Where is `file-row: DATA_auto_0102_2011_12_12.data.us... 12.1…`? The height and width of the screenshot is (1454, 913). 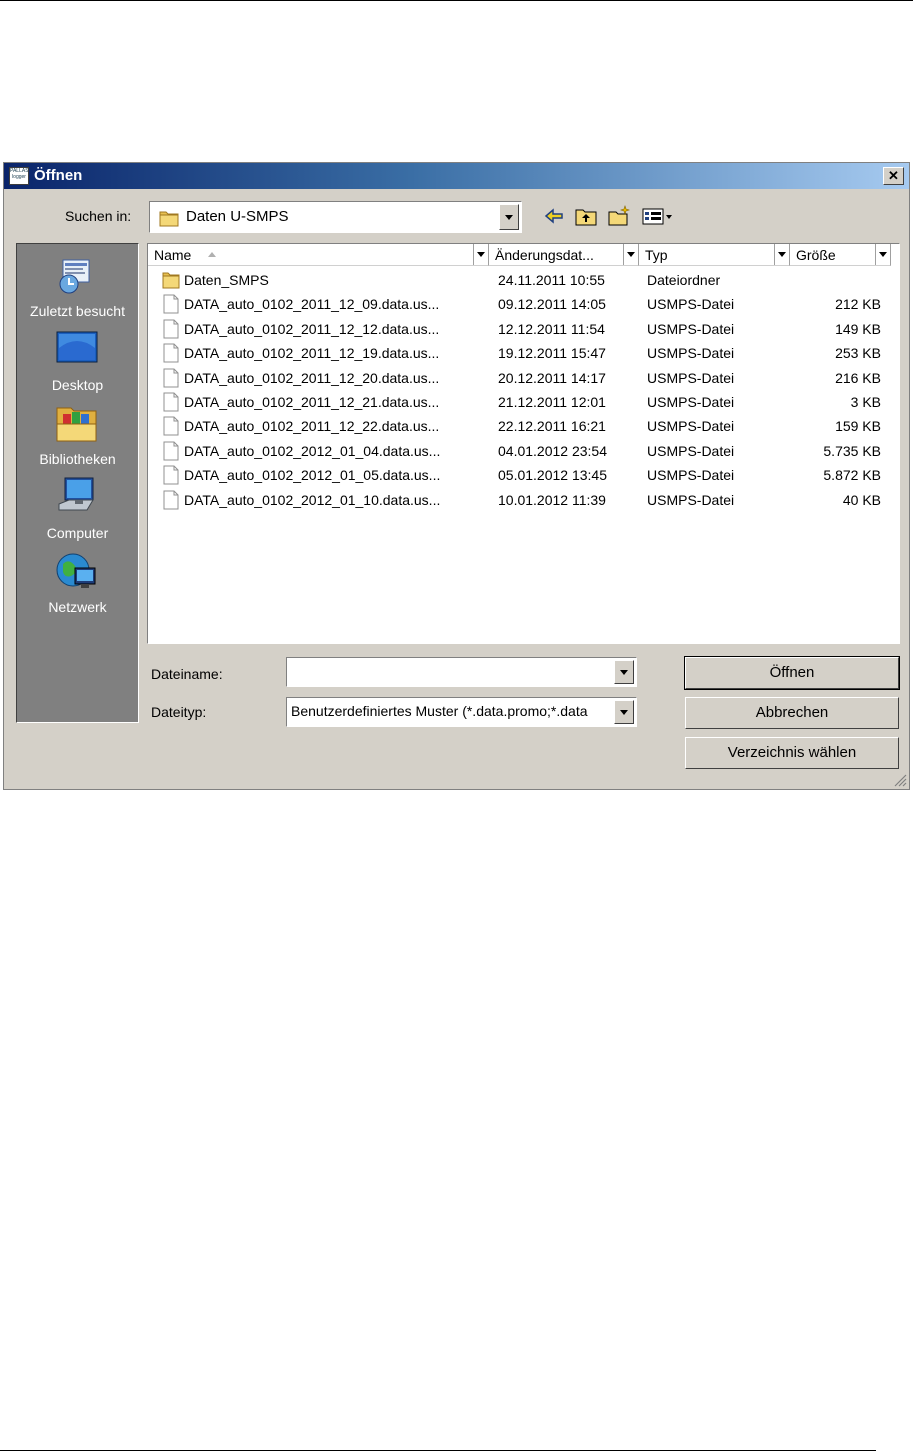
file-row: DATA_auto_0102_2011_12_12.data.us... 12.1… is located at coordinates (523, 329).